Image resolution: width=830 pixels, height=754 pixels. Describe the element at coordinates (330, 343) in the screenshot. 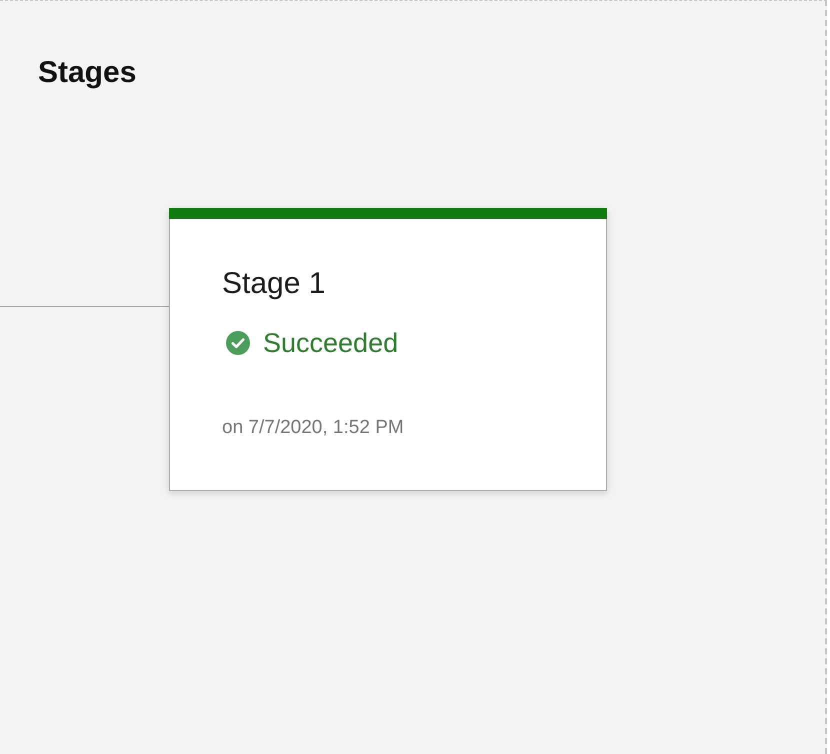

I see `status-label: Succeeded` at that location.